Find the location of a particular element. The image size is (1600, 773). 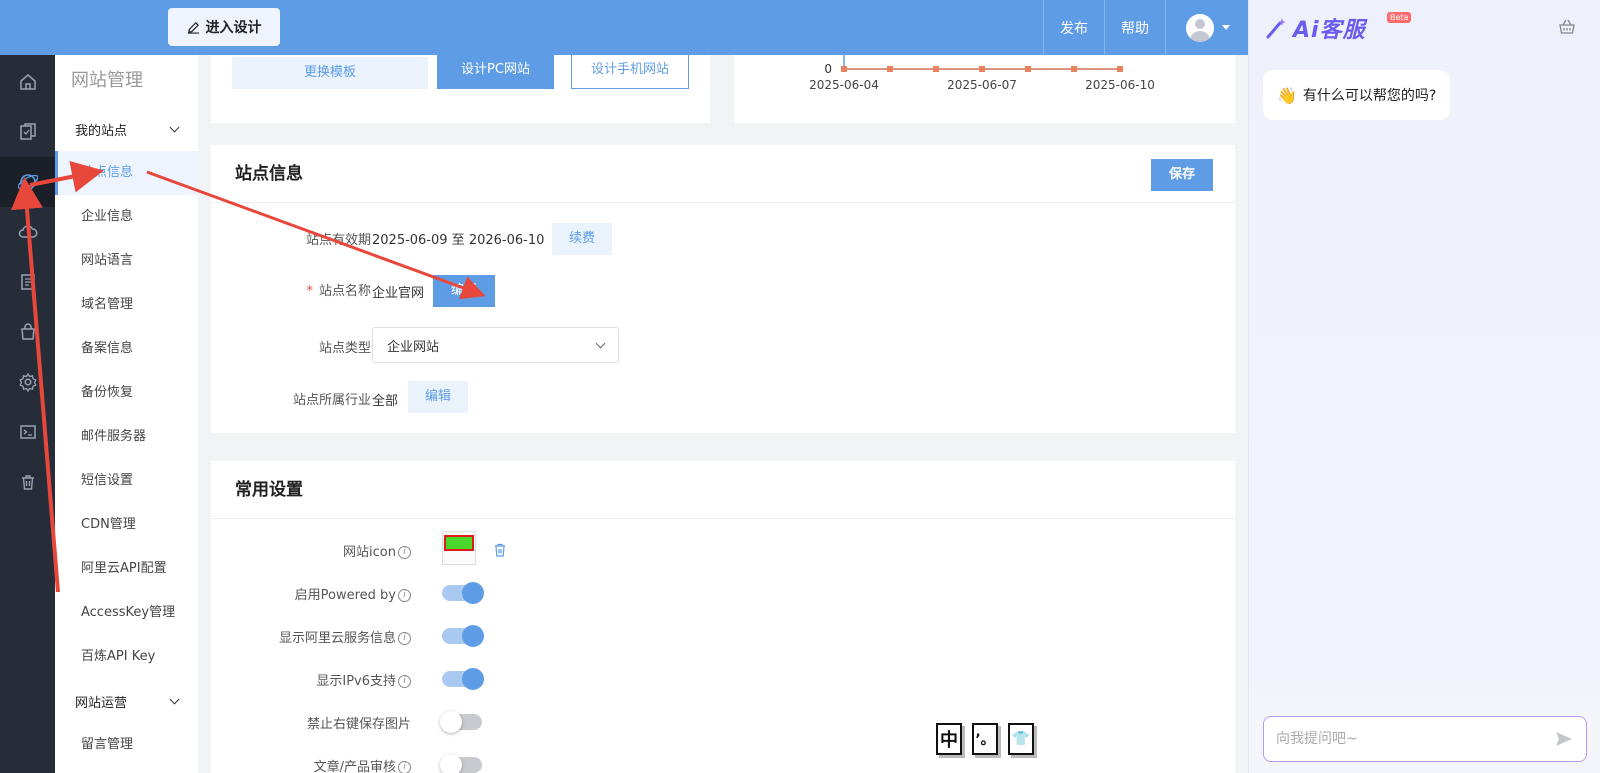

design-pc-button: 设计PC网站 is located at coordinates (495, 72).